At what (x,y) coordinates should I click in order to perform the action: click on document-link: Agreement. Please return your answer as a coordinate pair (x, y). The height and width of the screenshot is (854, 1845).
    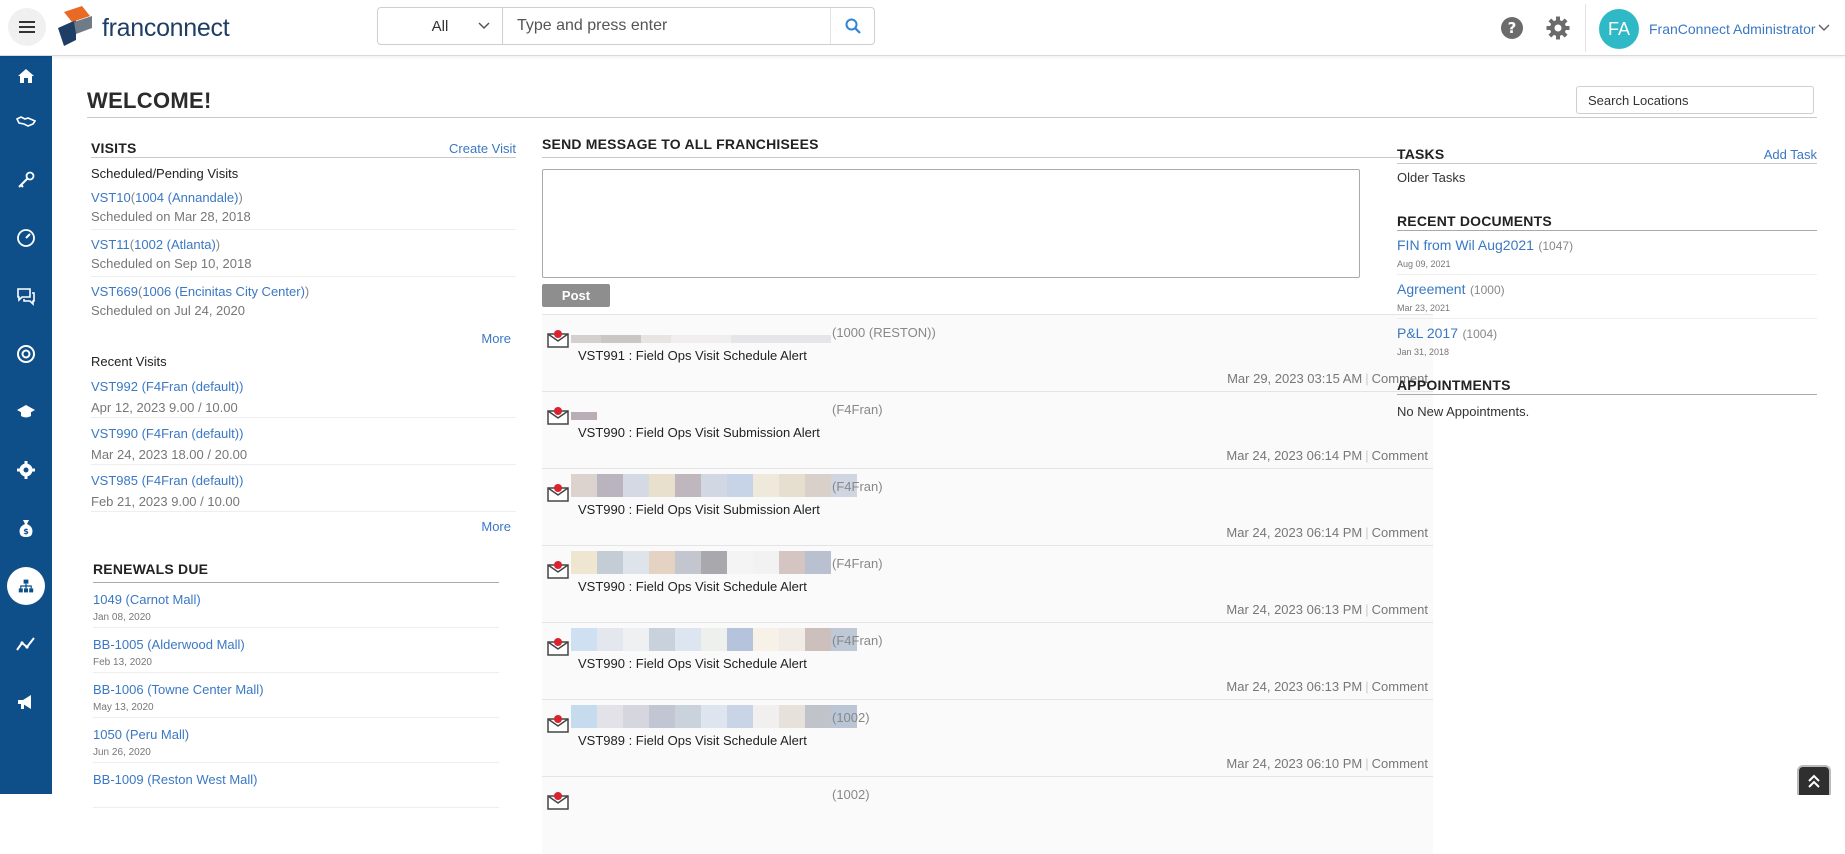
    Looking at the image, I should click on (1431, 289).